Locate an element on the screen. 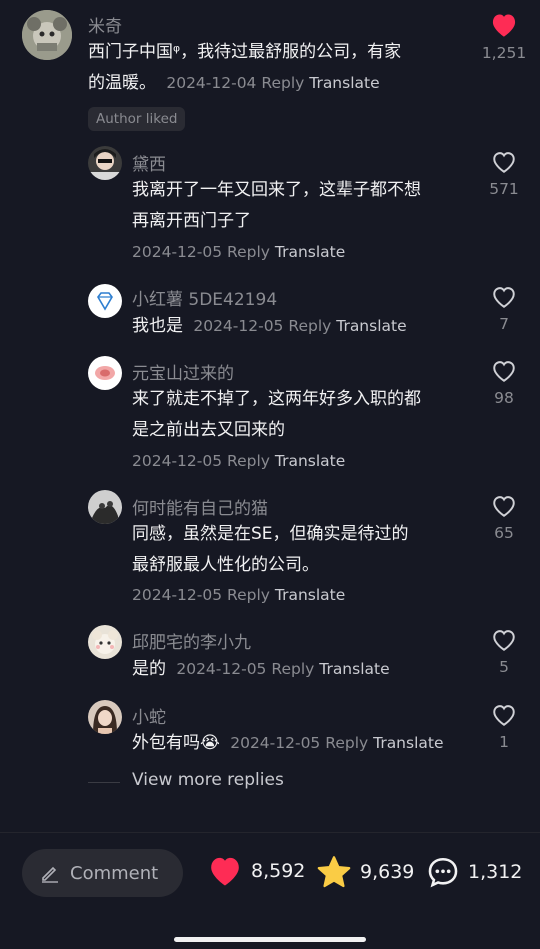  comment-line: 来了就走不掉了，这两年好多入职的都 is located at coordinates (276, 399).